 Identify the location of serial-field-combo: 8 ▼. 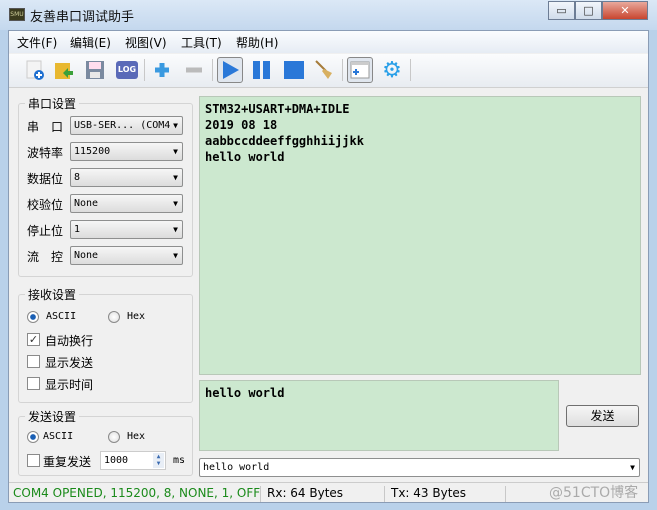
(126, 177).